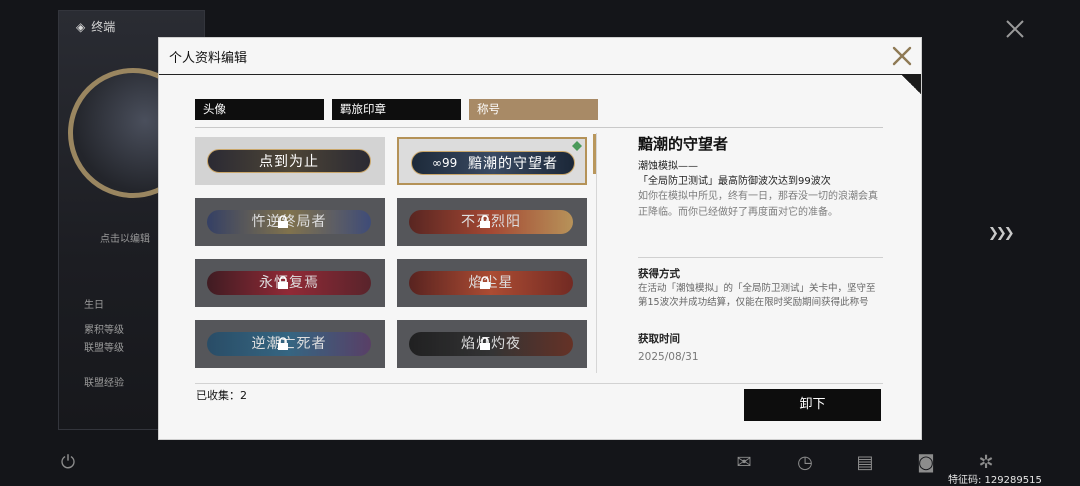  I want to click on detail-divider, so click(760, 257).